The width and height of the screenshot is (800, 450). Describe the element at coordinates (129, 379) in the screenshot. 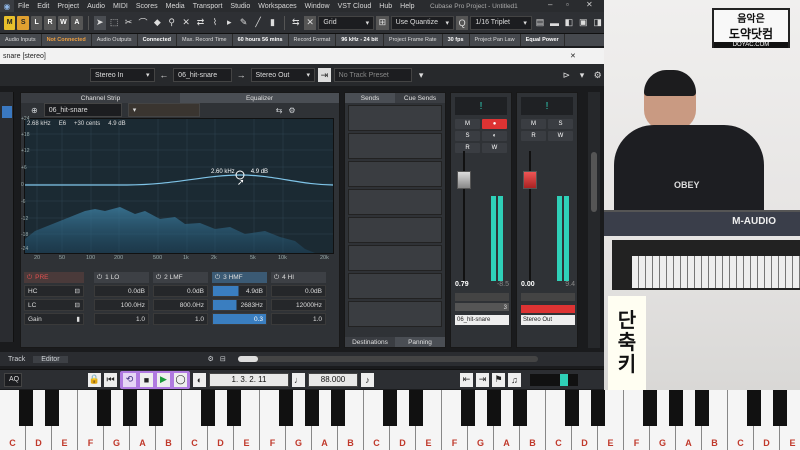

I see `cycle-icon: ⟲` at that location.